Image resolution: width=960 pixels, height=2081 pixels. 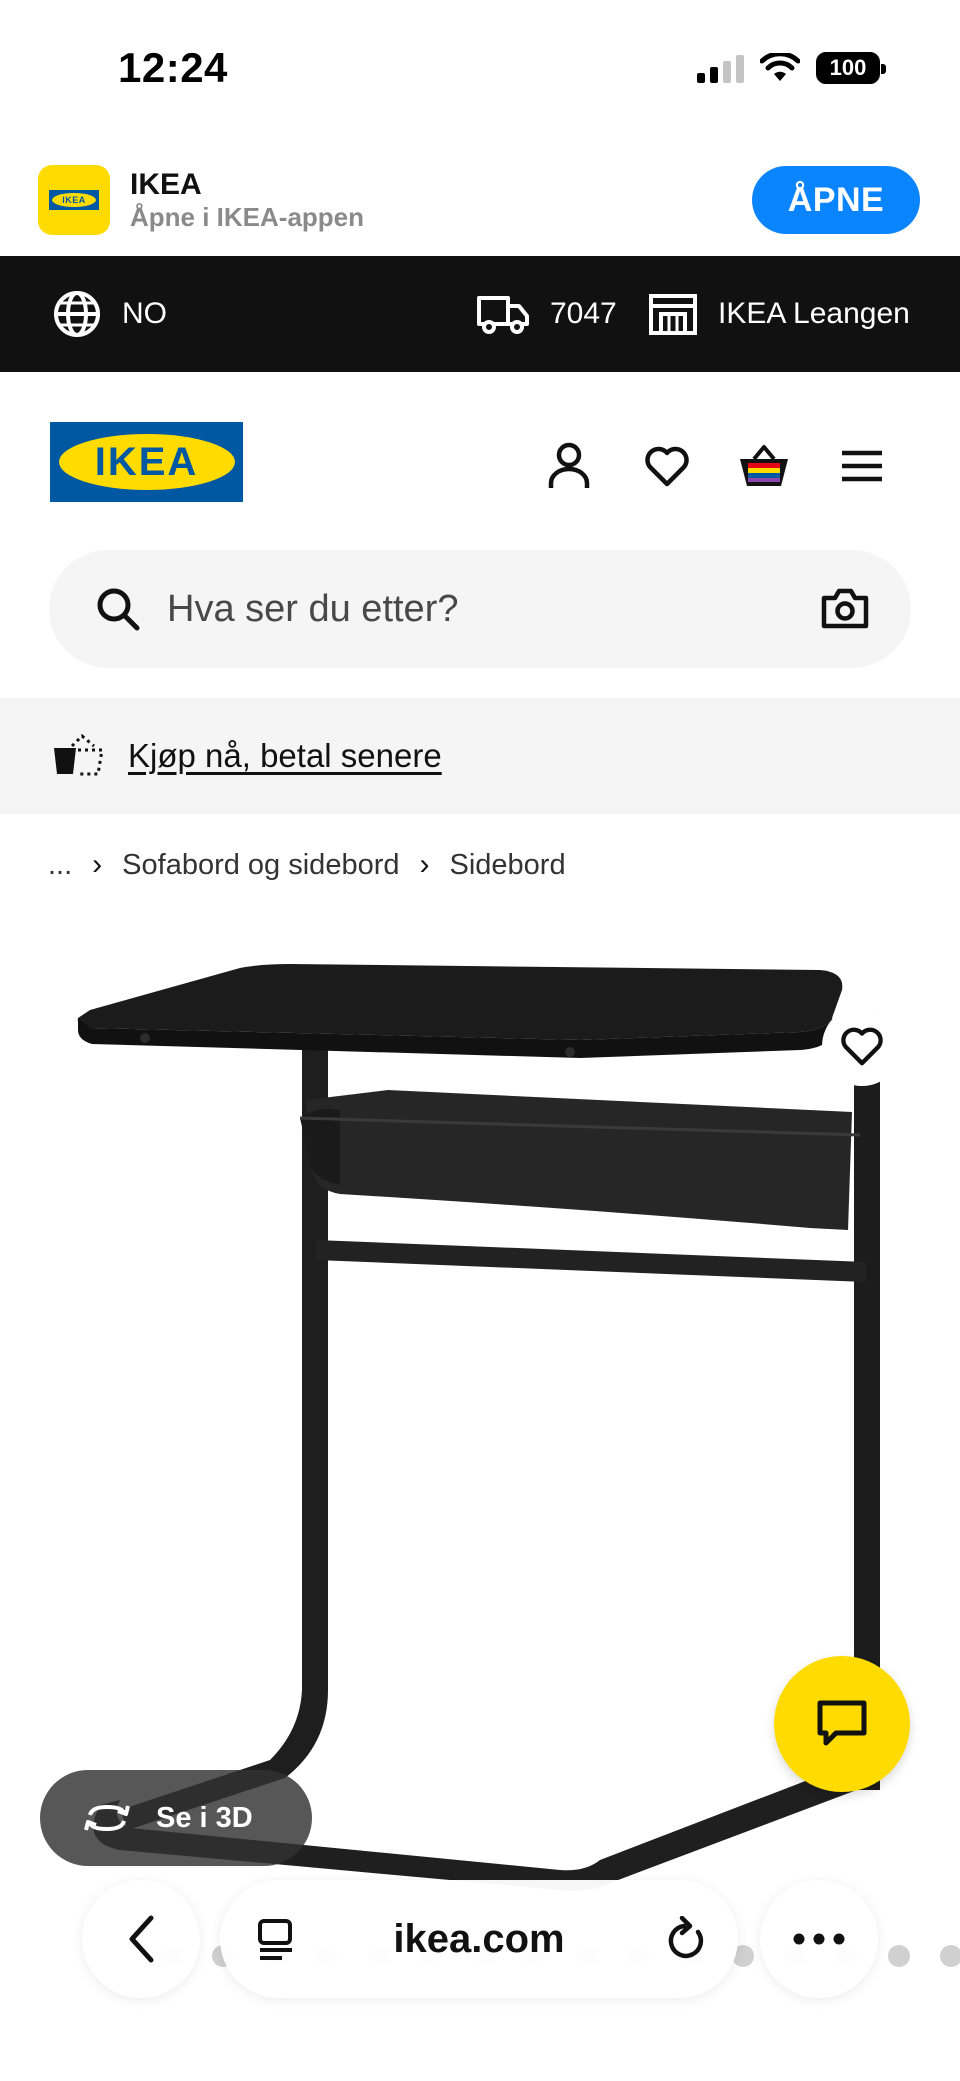 I want to click on chat-icon, so click(x=842, y=1723).